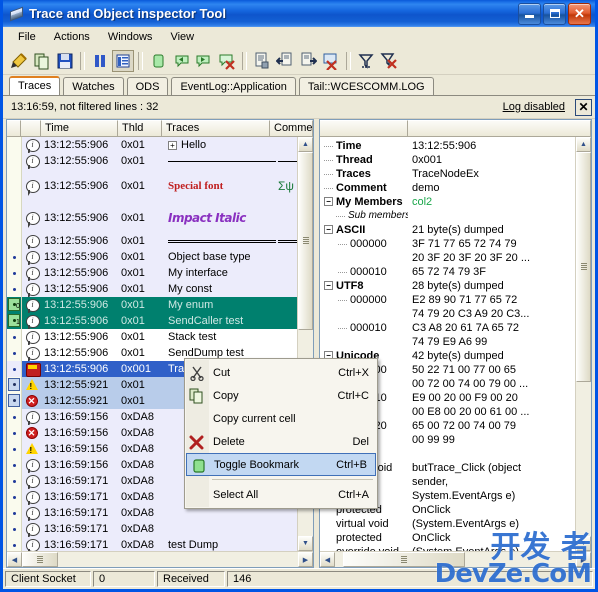 The width and height of the screenshot is (598, 592). Describe the element at coordinates (152, 305) in the screenshot. I see `table-row: 0 i 13:12:55:906 0x01 My enum` at that location.